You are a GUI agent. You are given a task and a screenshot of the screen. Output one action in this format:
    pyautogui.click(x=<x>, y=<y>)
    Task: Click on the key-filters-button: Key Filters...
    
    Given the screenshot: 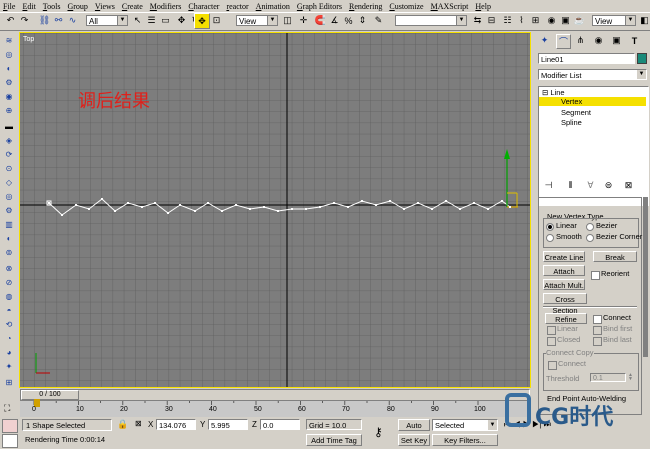 What is the action you would take?
    pyautogui.click(x=465, y=440)
    